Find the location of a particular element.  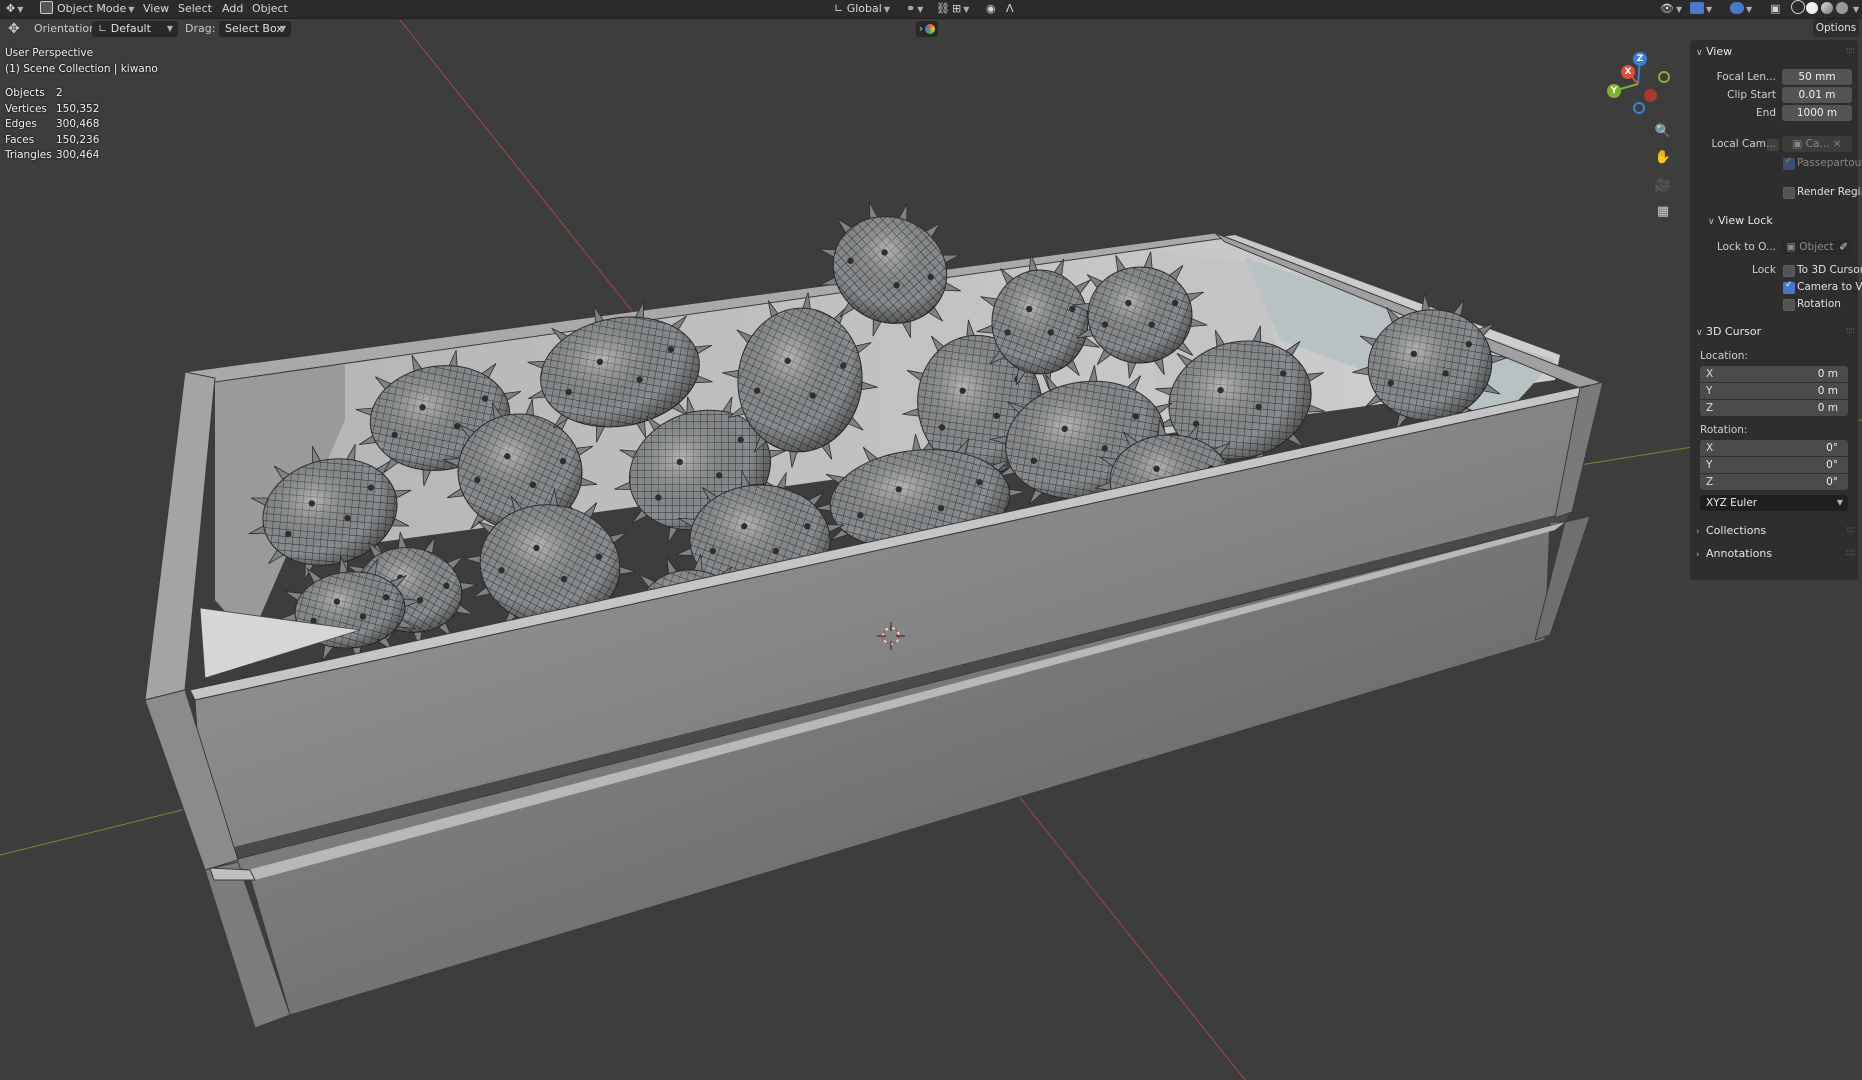

rendered-shading-icon is located at coordinates (1842, 9).